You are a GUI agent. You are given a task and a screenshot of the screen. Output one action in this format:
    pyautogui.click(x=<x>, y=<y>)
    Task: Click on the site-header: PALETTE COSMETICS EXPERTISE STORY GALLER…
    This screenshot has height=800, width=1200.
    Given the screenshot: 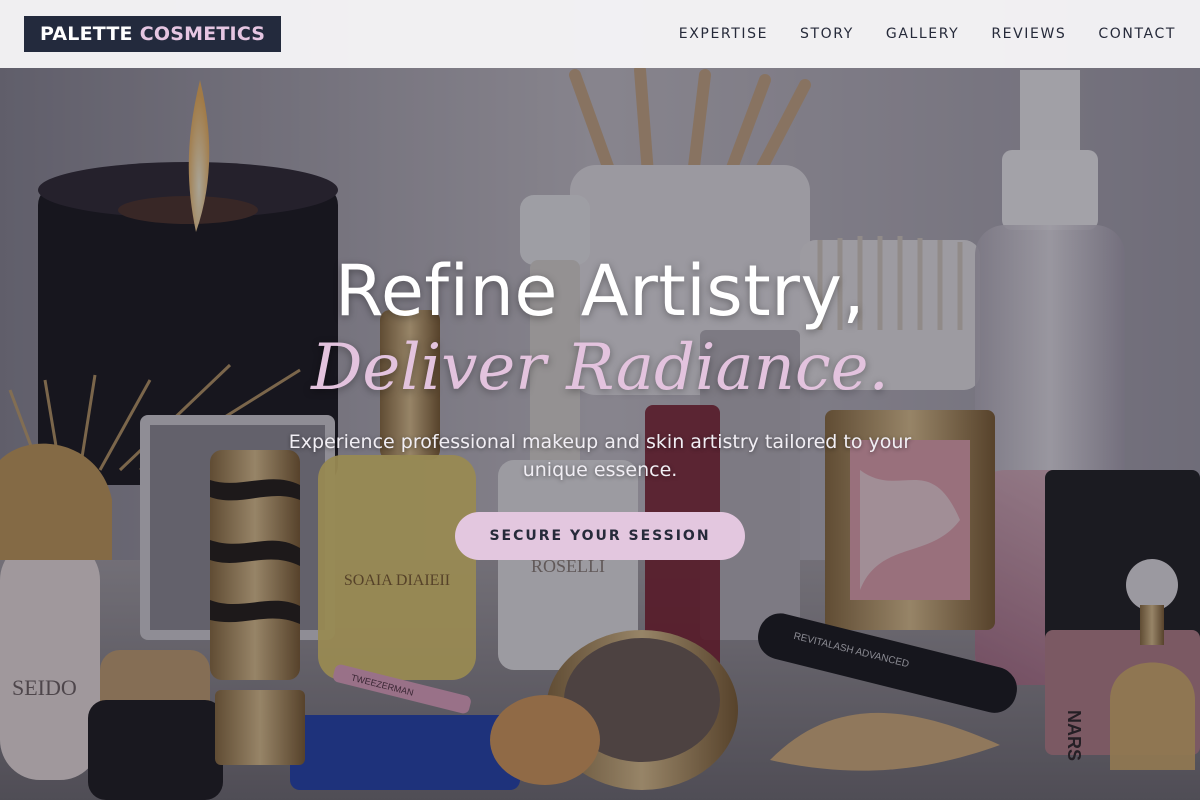 What is the action you would take?
    pyautogui.click(x=600, y=34)
    